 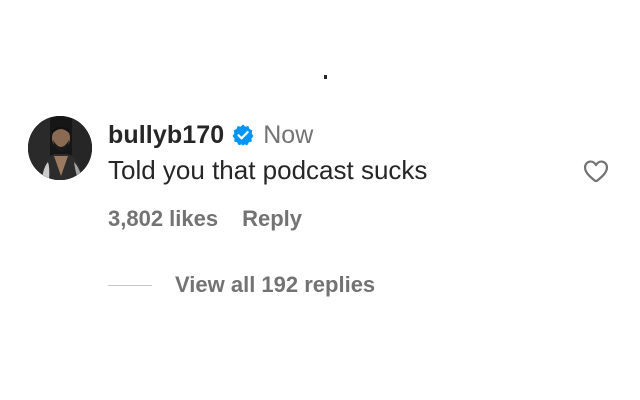 I want to click on avatar-image, so click(x=60, y=148).